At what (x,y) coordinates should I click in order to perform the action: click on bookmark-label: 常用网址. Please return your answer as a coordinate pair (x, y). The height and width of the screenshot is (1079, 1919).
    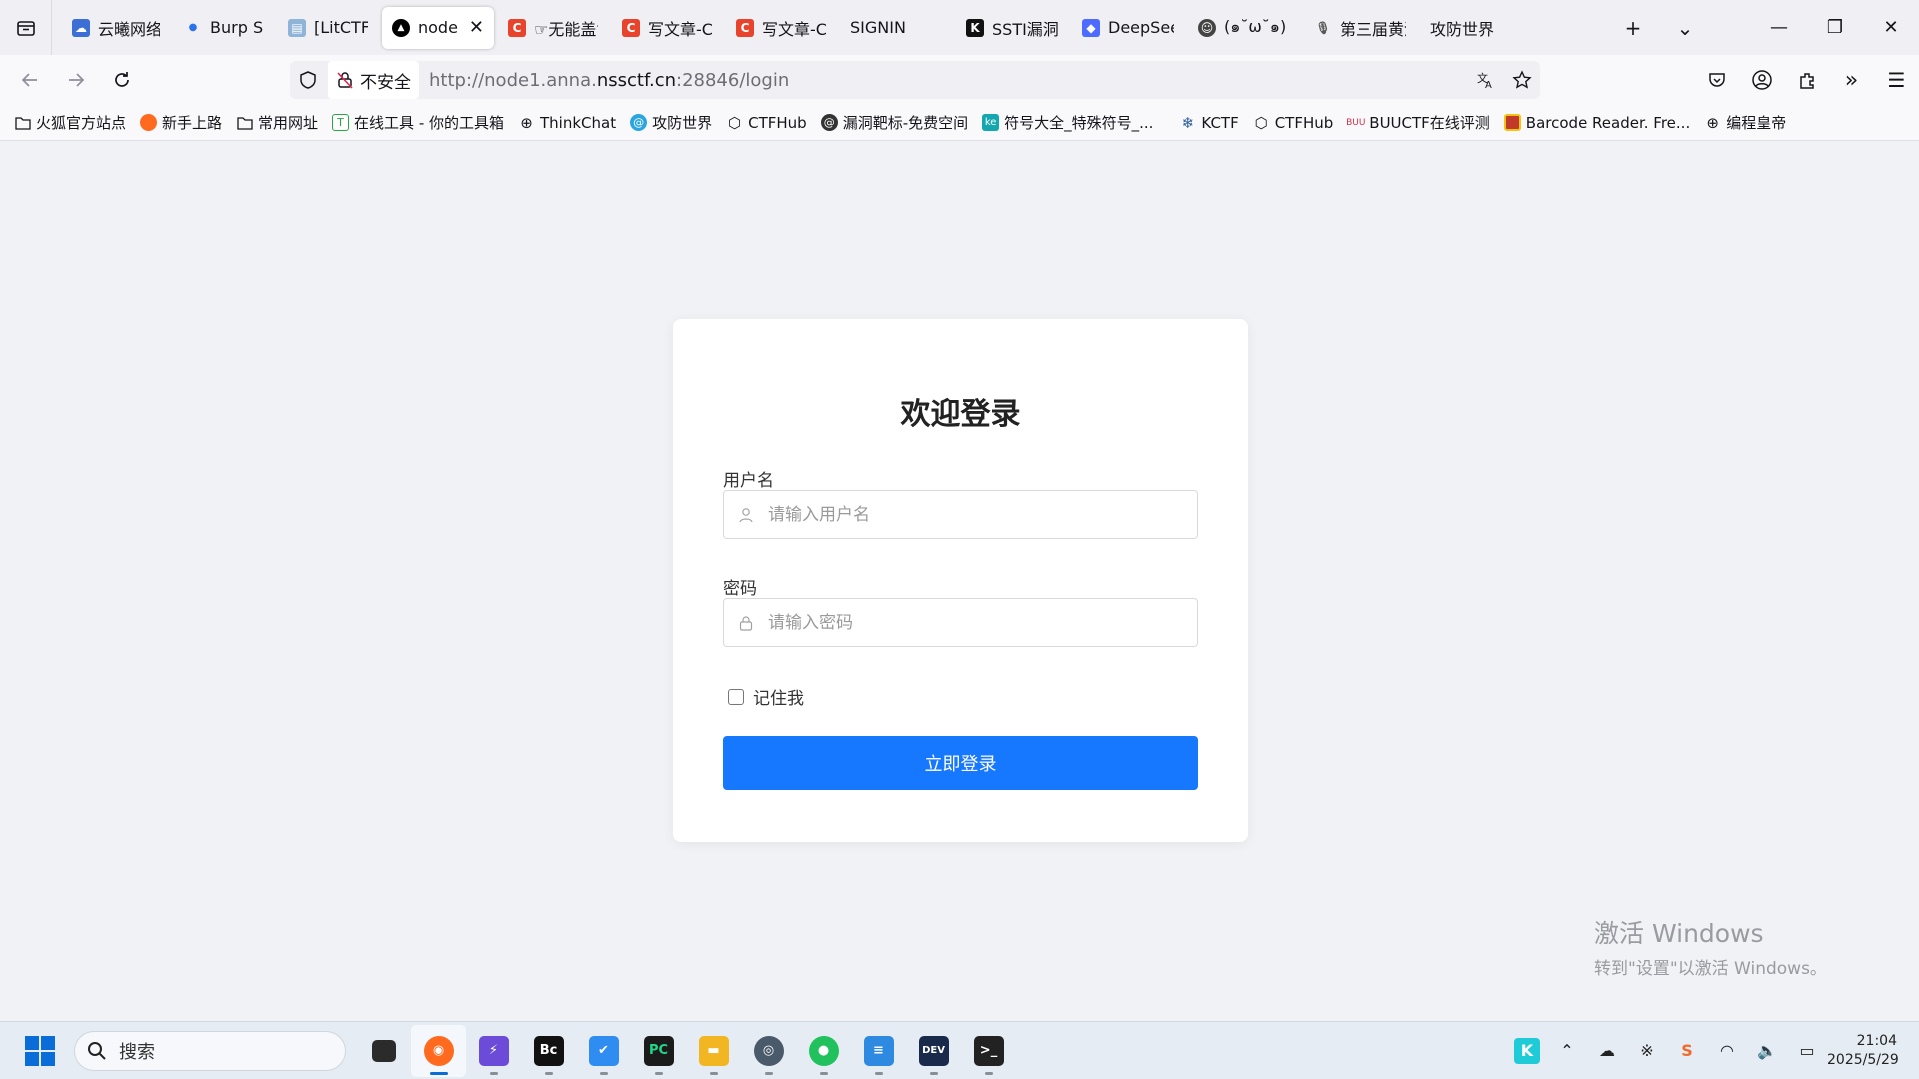
    Looking at the image, I should click on (288, 123).